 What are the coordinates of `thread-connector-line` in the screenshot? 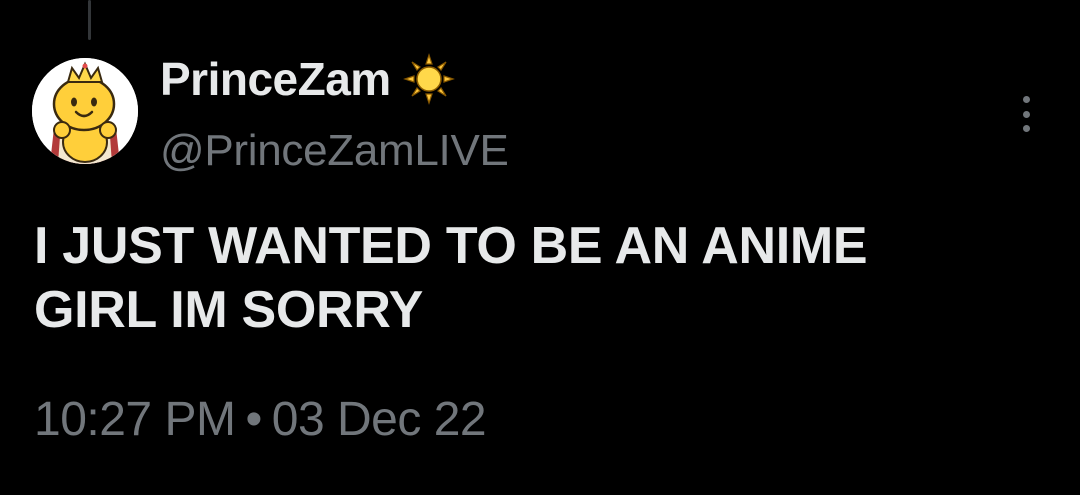 It's located at (89, 20).